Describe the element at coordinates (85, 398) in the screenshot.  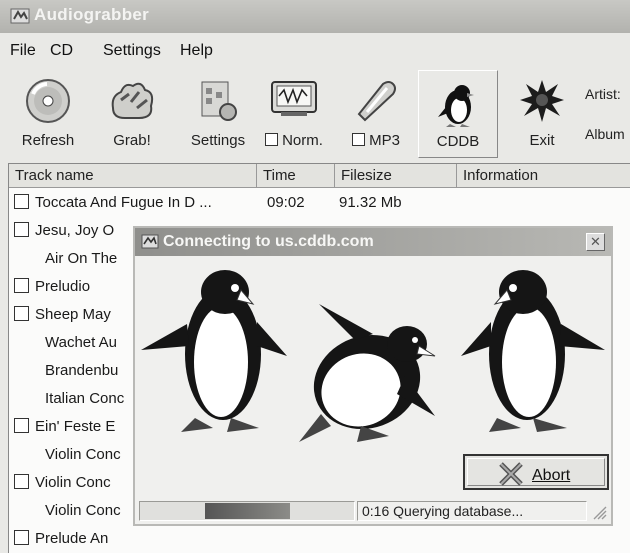
I see `track-name: Italian Conc` at that location.